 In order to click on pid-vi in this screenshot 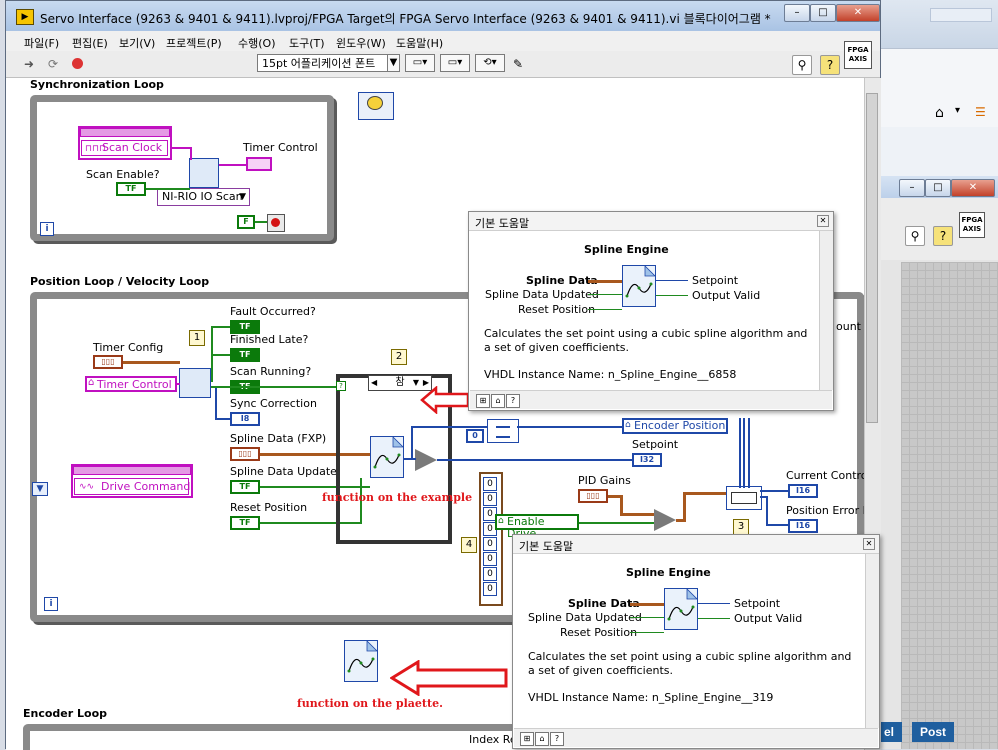, I will do `click(744, 498)`.